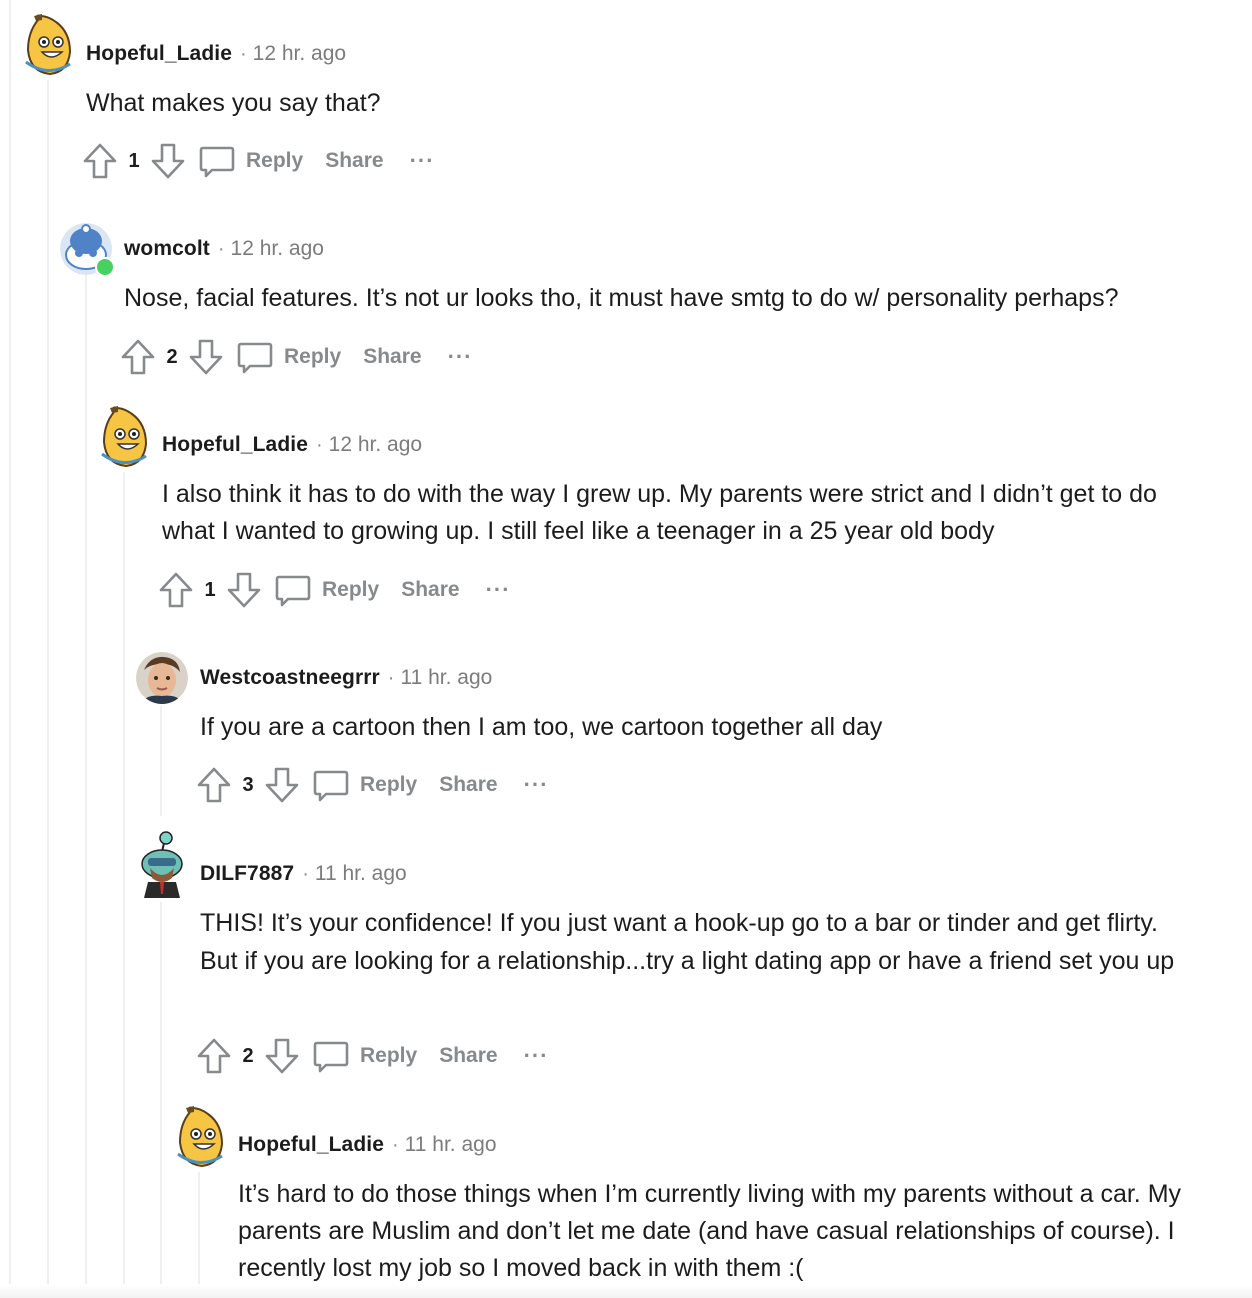 The width and height of the screenshot is (1252, 1298). What do you see at coordinates (247, 874) in the screenshot?
I see `username: DILF7887` at bounding box center [247, 874].